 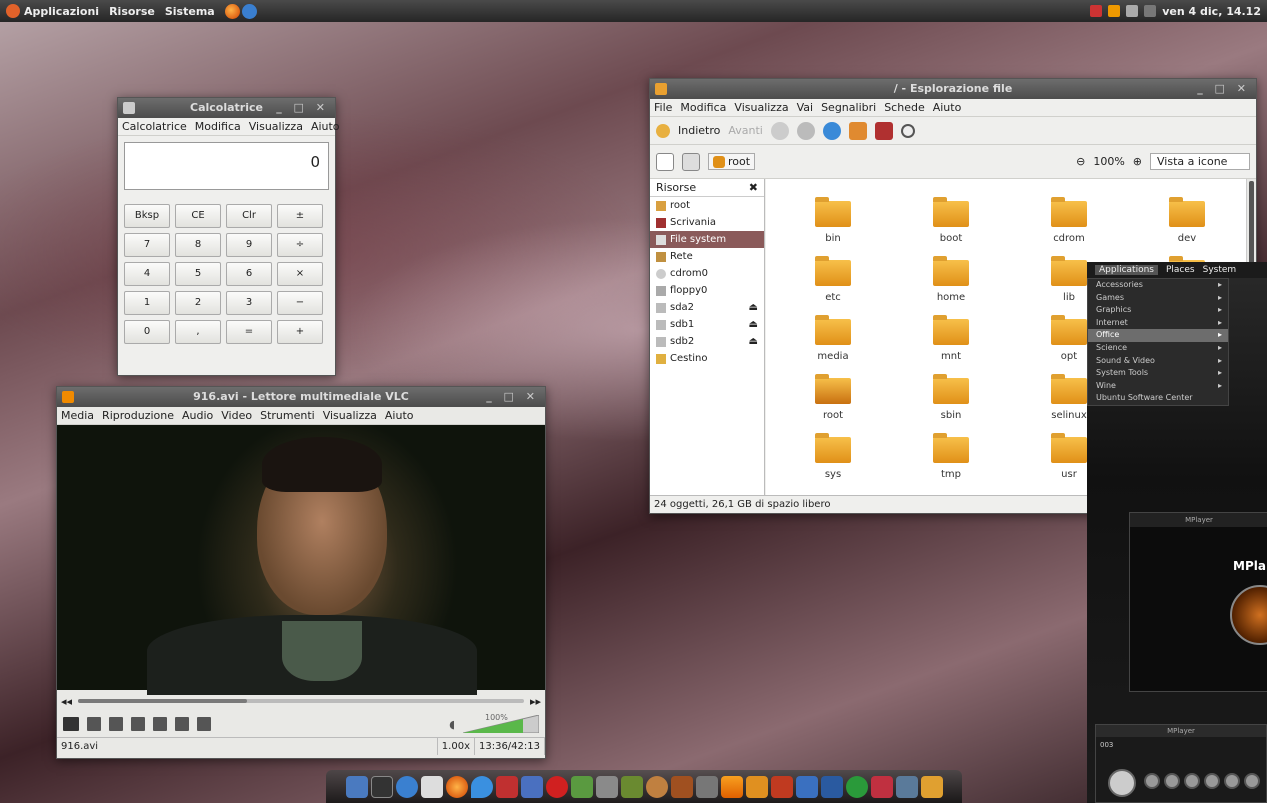 I want to click on pidgin-dock-icon, so click(x=581, y=786).